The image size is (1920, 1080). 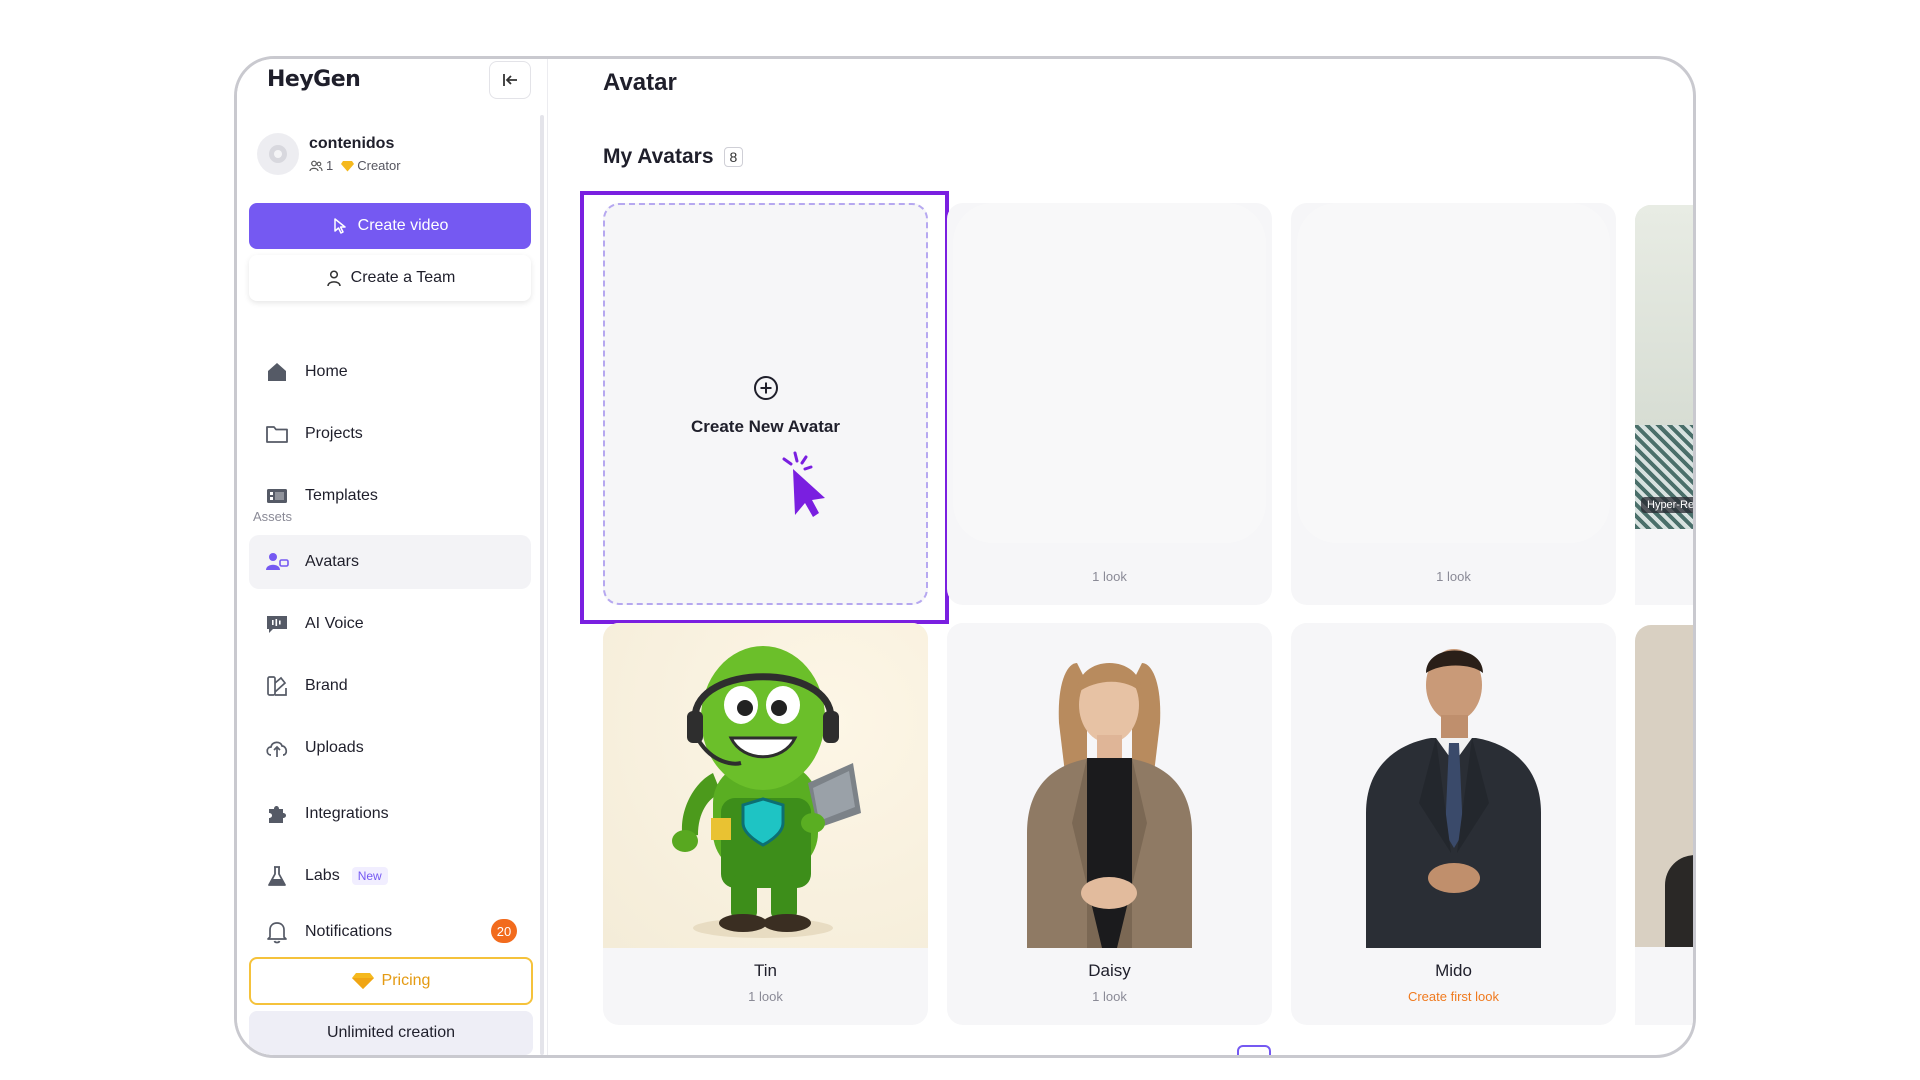 I want to click on heygen-logo: HeyGen, so click(x=314, y=79).